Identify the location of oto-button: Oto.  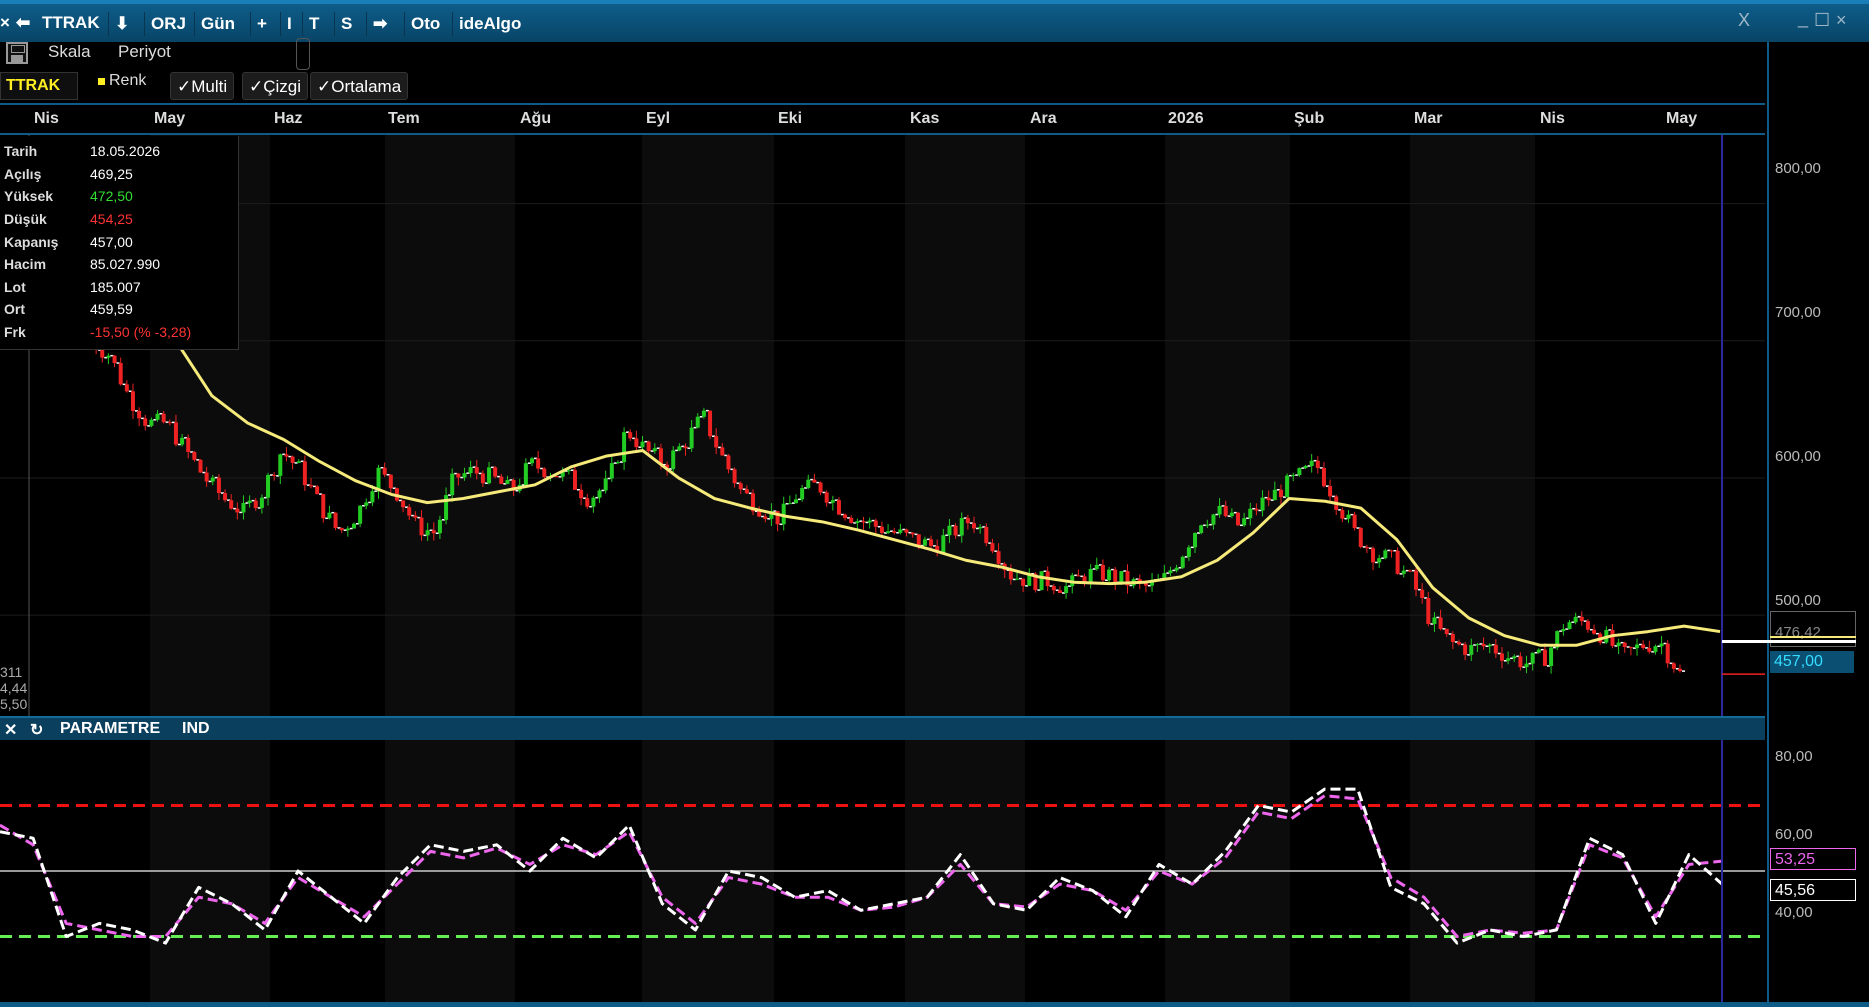
(425, 24).